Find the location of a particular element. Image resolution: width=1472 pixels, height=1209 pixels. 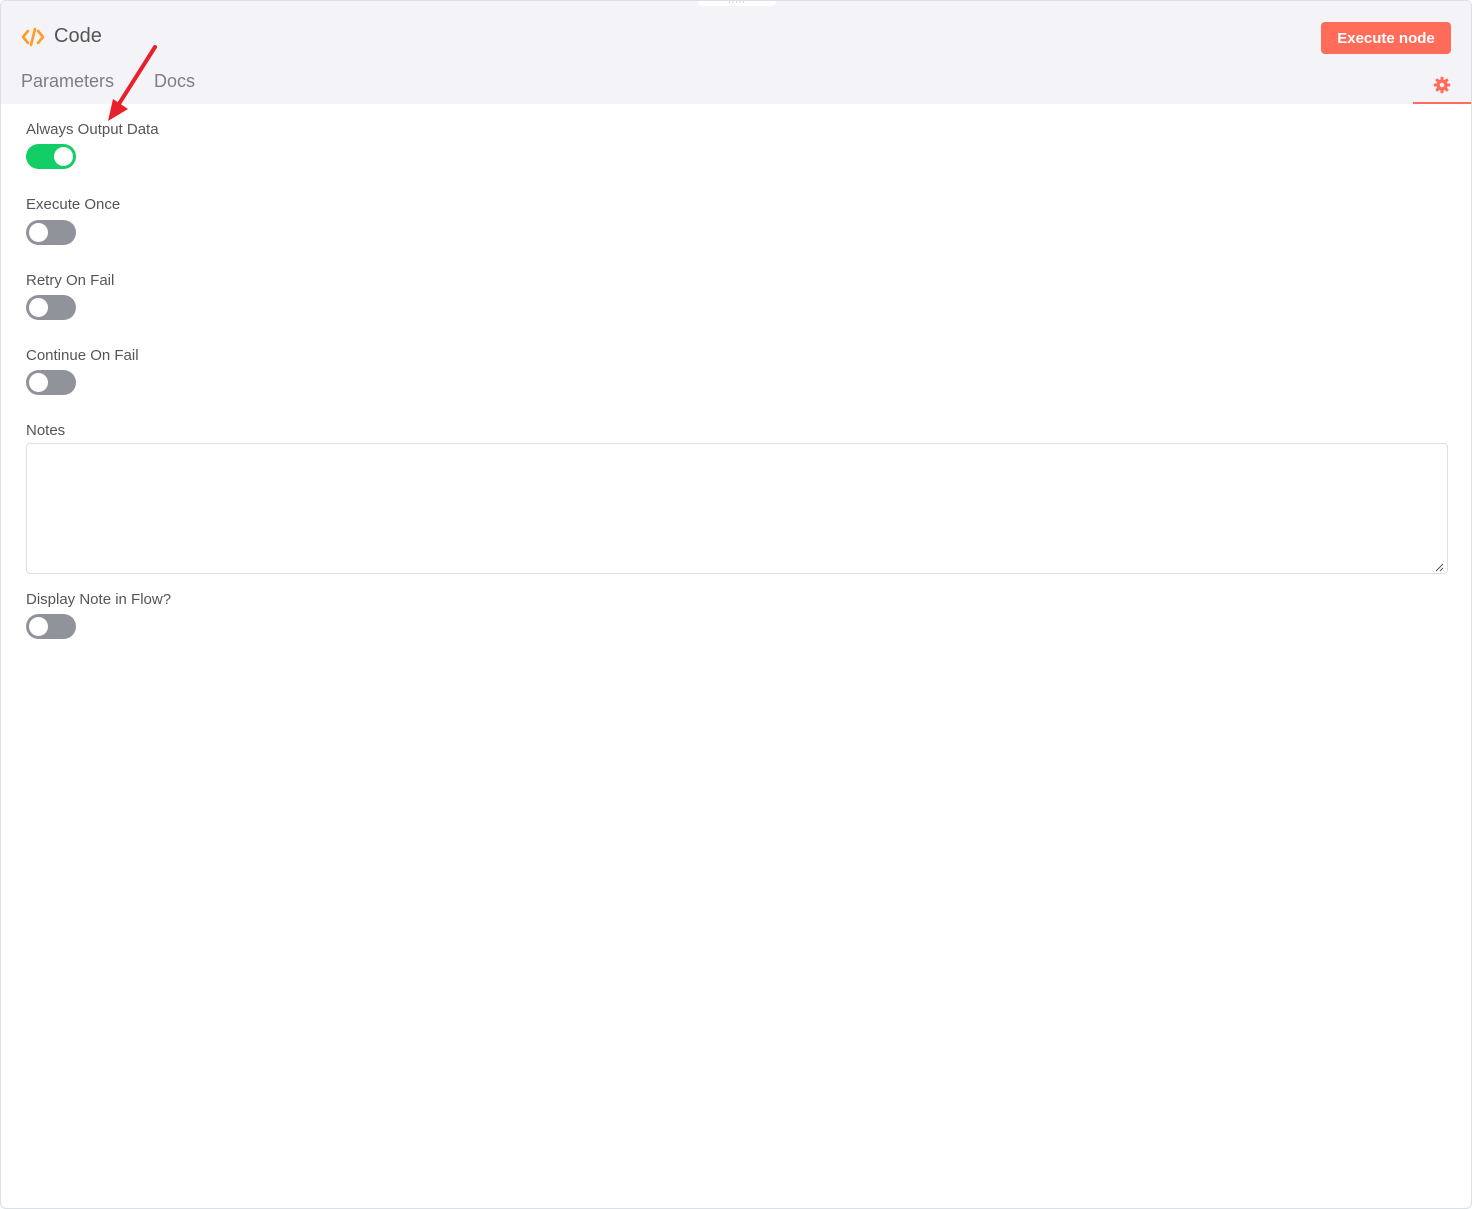

node-title: Code is located at coordinates (61, 36).